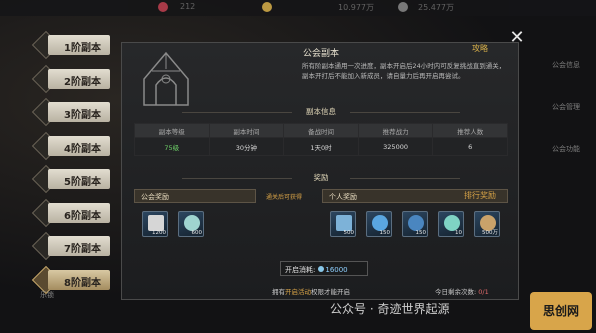  Describe the element at coordinates (321, 177) in the screenshot. I see `reward-section-header: 奖励` at that location.